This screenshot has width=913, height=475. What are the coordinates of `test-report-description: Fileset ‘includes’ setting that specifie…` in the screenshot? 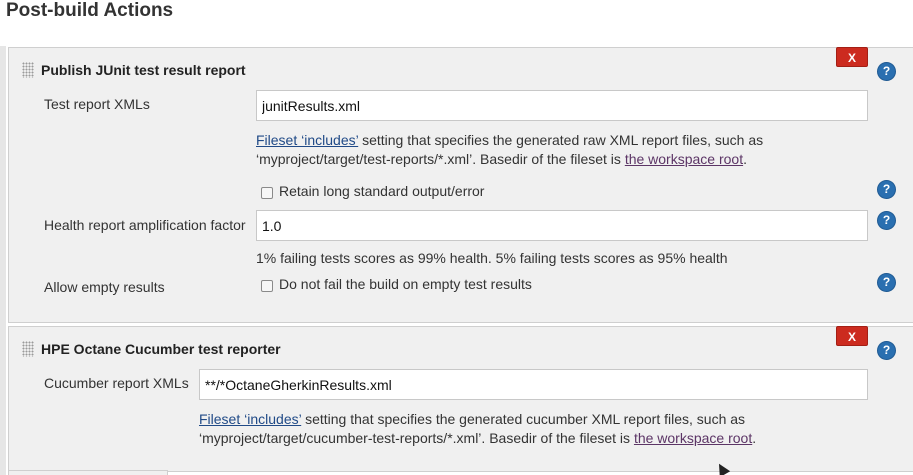 It's located at (509, 150).